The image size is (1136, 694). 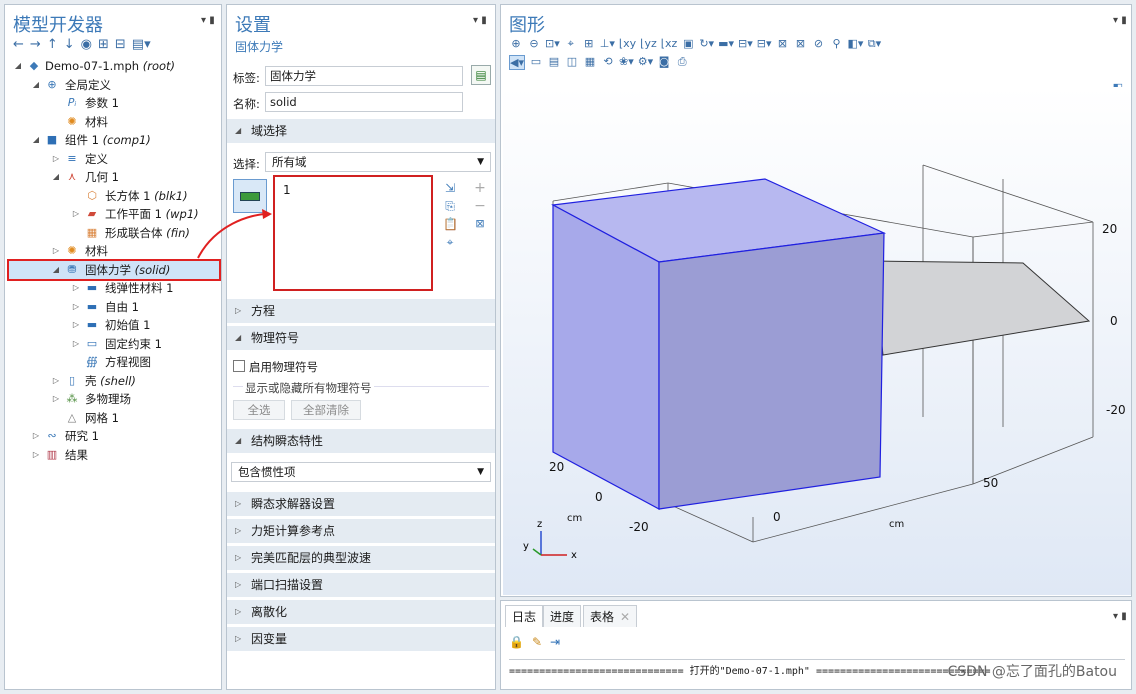 What do you see at coordinates (113, 418) in the screenshot?
I see `tree-node-mesh: △ 网格 1` at bounding box center [113, 418].